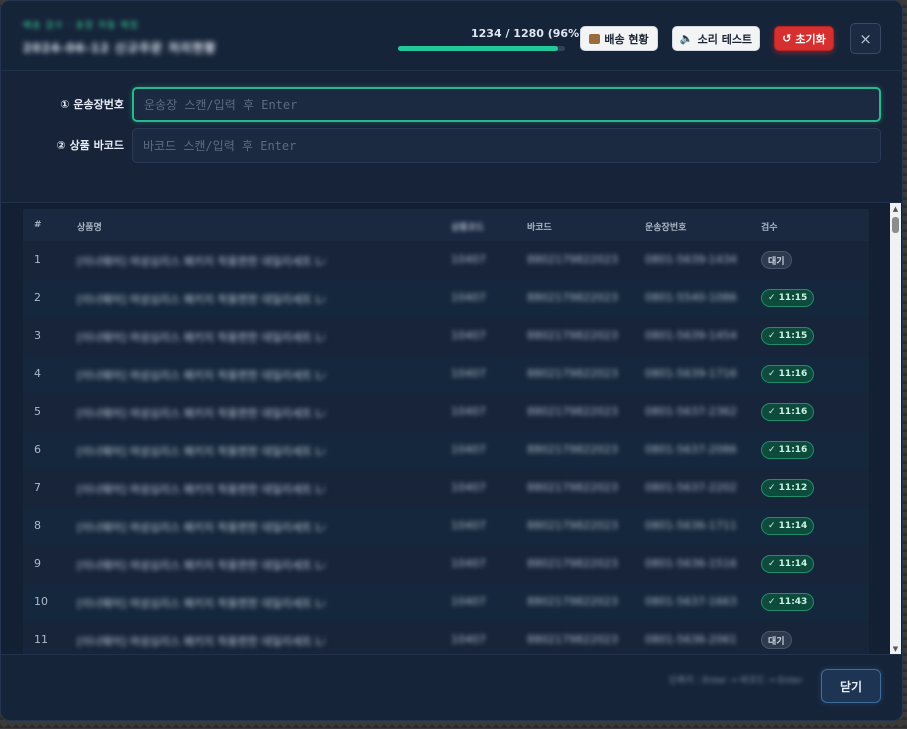 This screenshot has height=729, width=907. I want to click on row-invoice: 0801-5636-1516, so click(691, 563).